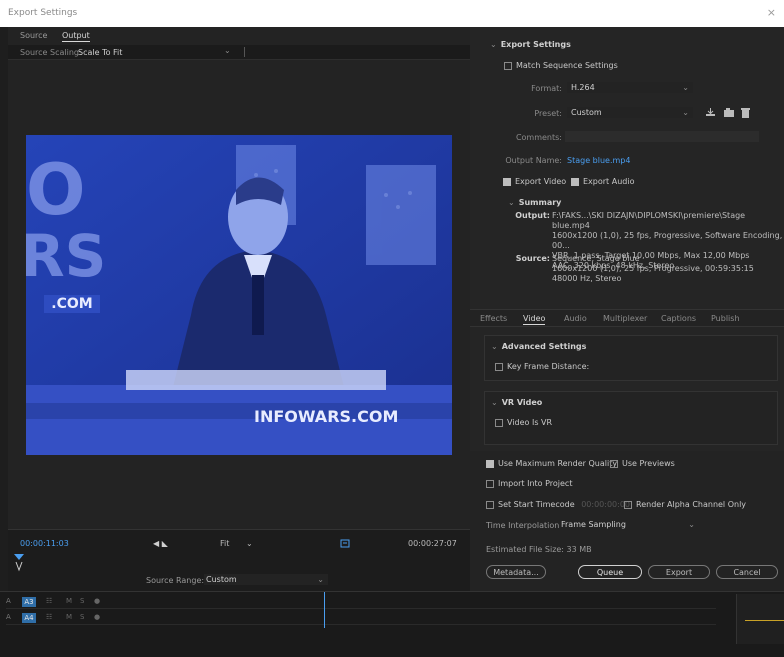 The width and height of the screenshot is (784, 657). I want to click on match-sequence-checkbox, so click(508, 65).